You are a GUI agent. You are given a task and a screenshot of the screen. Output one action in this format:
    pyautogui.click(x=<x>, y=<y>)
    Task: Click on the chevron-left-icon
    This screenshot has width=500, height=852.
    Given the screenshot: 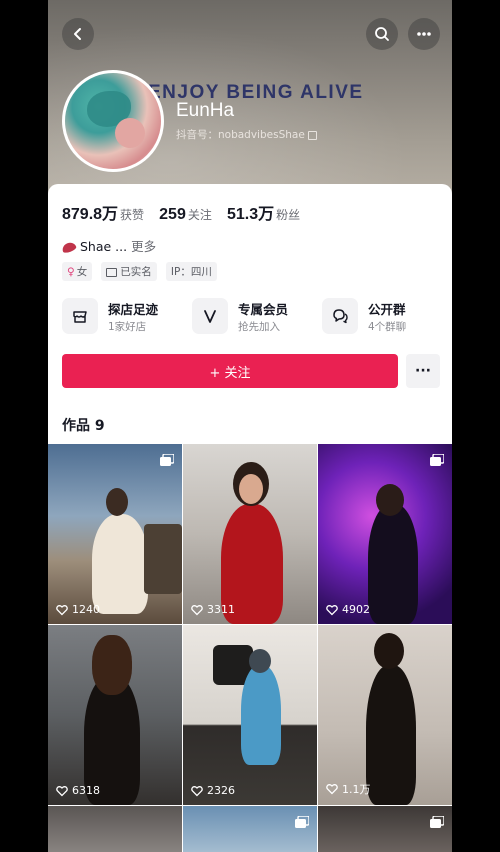 What is the action you would take?
    pyautogui.click(x=77, y=34)
    